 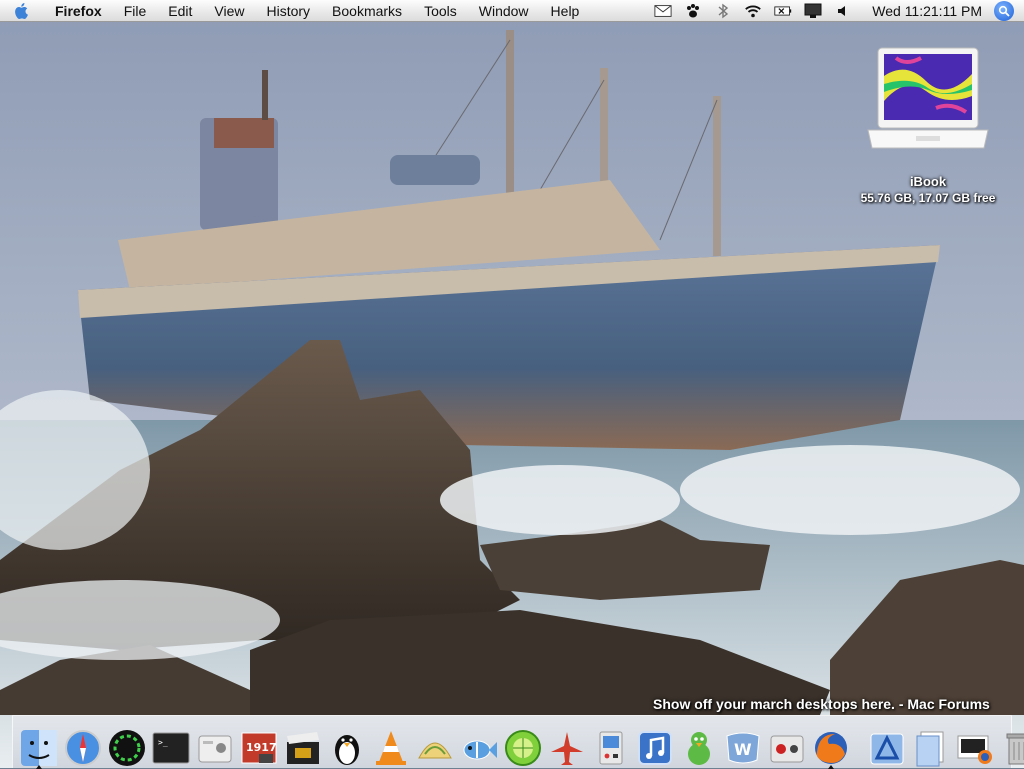 What do you see at coordinates (83, 746) in the screenshot?
I see `safari-icon` at bounding box center [83, 746].